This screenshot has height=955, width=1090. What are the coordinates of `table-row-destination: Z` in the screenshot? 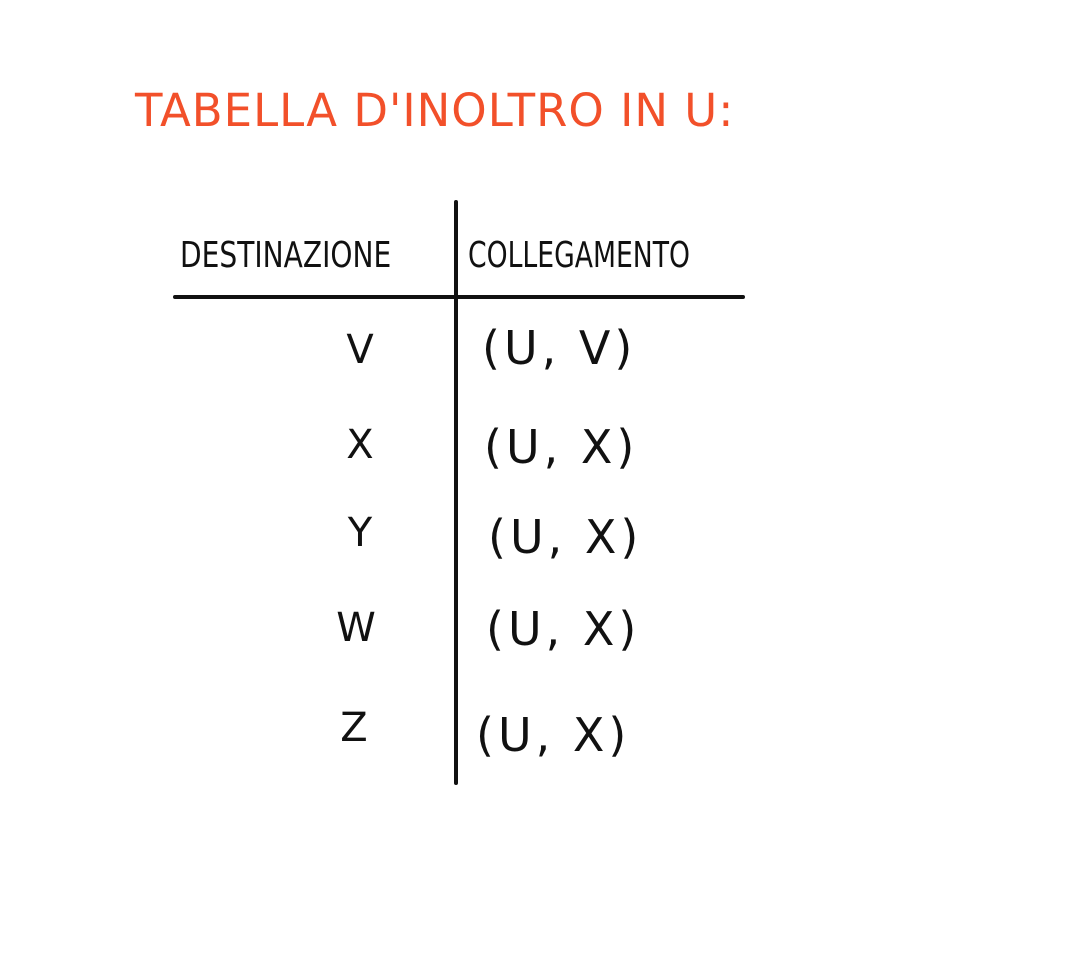 It's located at (354, 728).